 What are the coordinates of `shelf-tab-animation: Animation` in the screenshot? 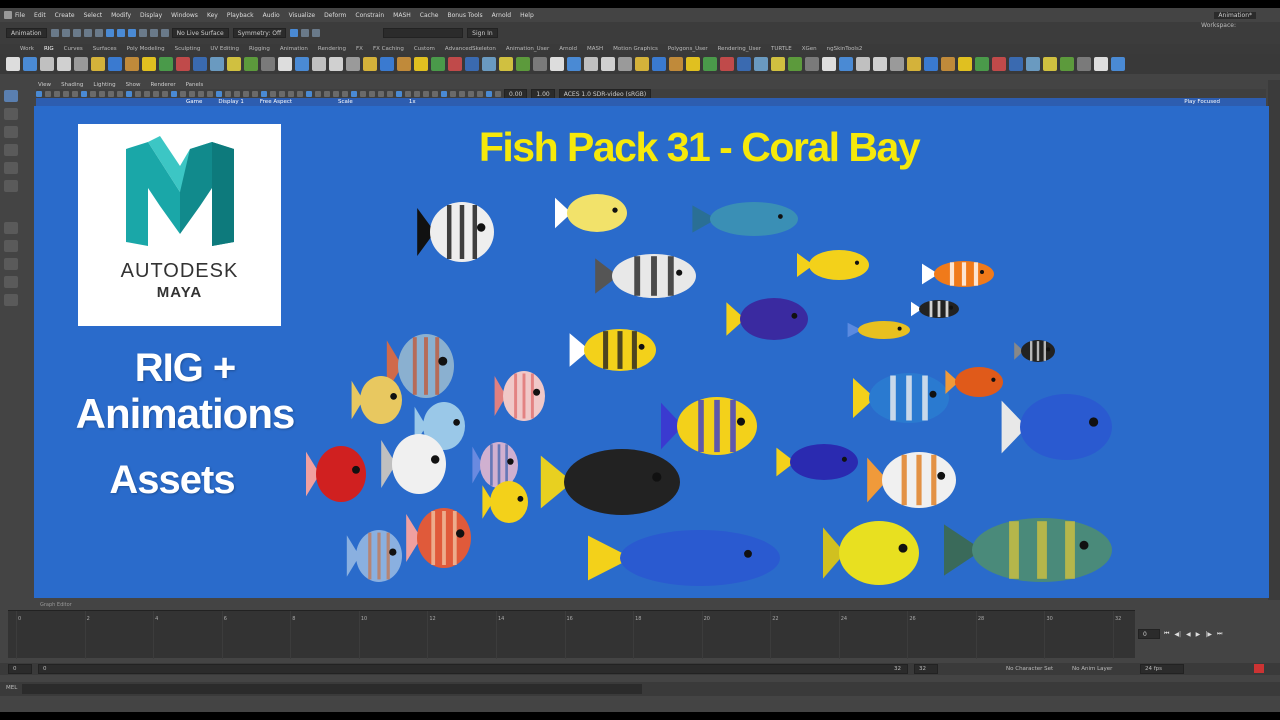 It's located at (294, 49).